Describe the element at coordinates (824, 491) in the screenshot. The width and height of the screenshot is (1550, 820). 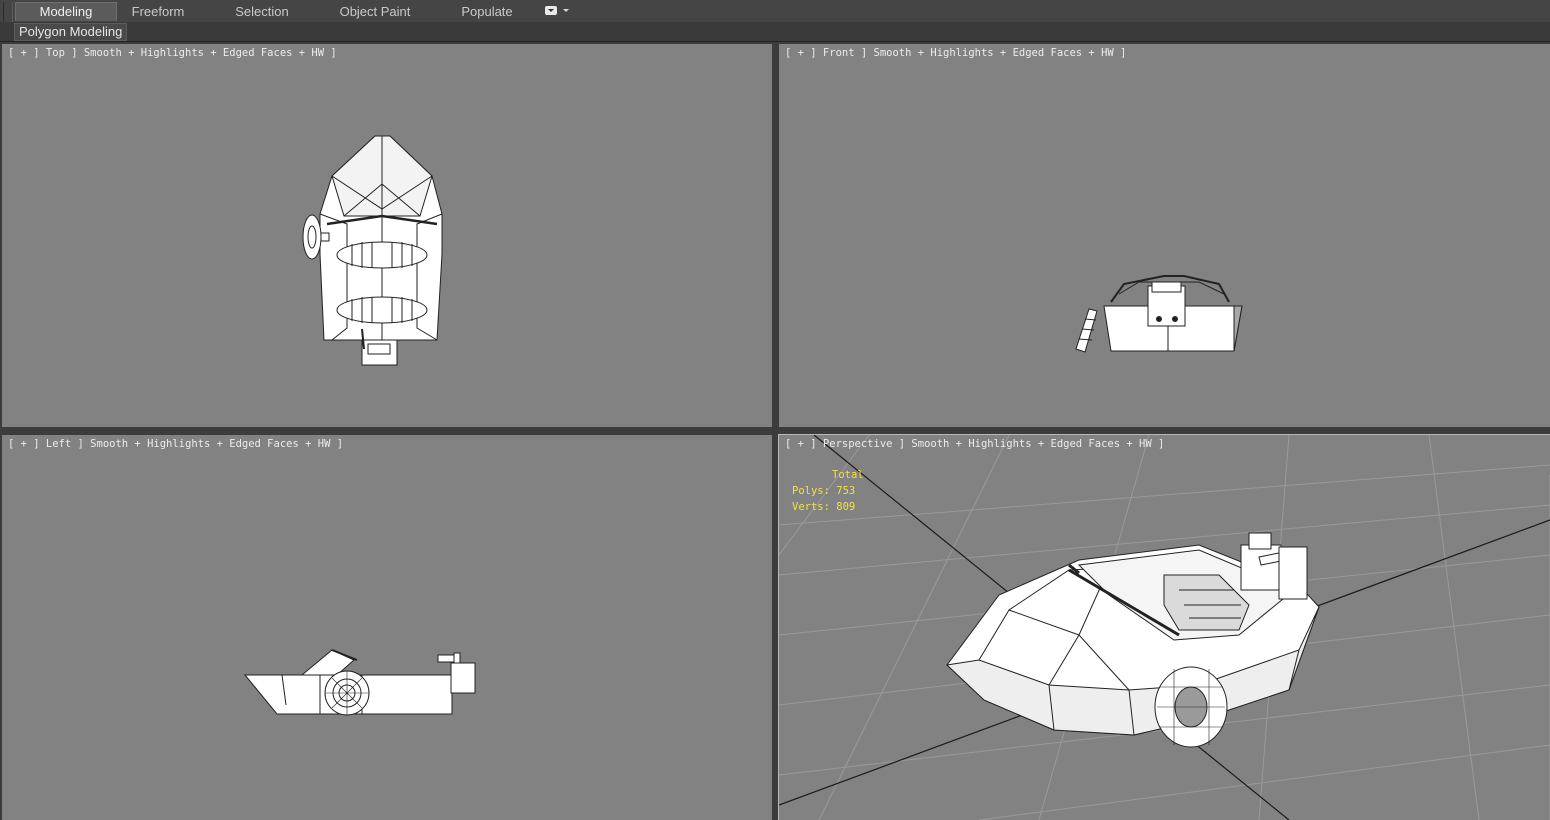
I see `stats-polys: Polys: 753` at that location.